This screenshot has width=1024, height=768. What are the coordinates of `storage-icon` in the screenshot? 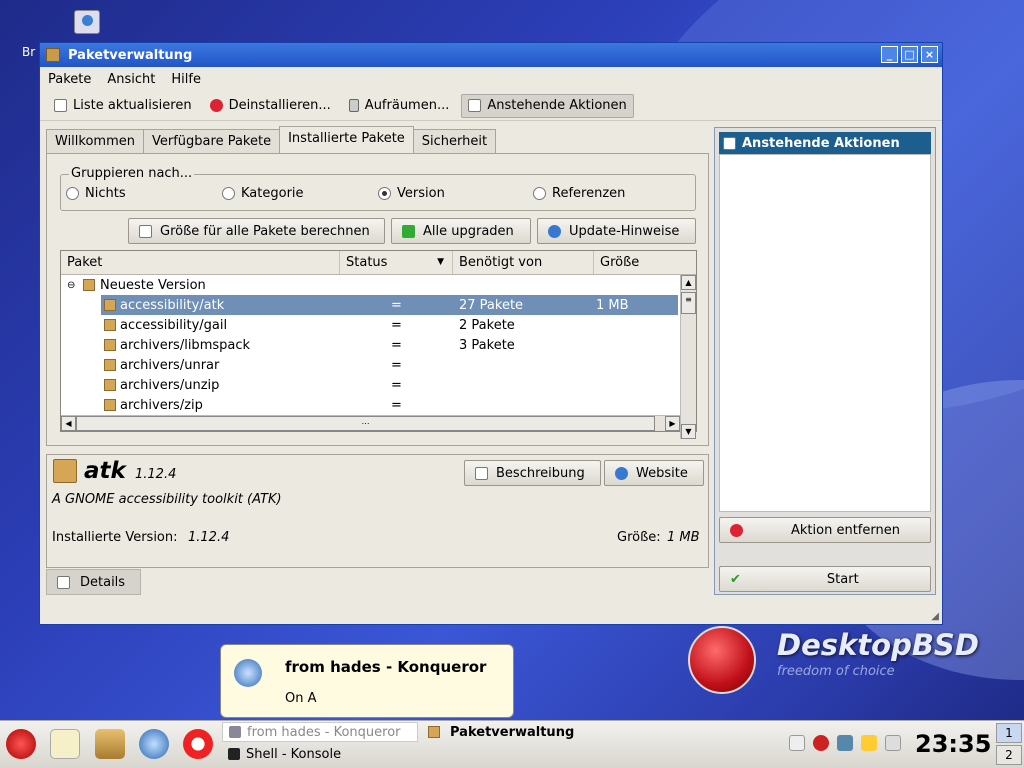 It's located at (893, 743).